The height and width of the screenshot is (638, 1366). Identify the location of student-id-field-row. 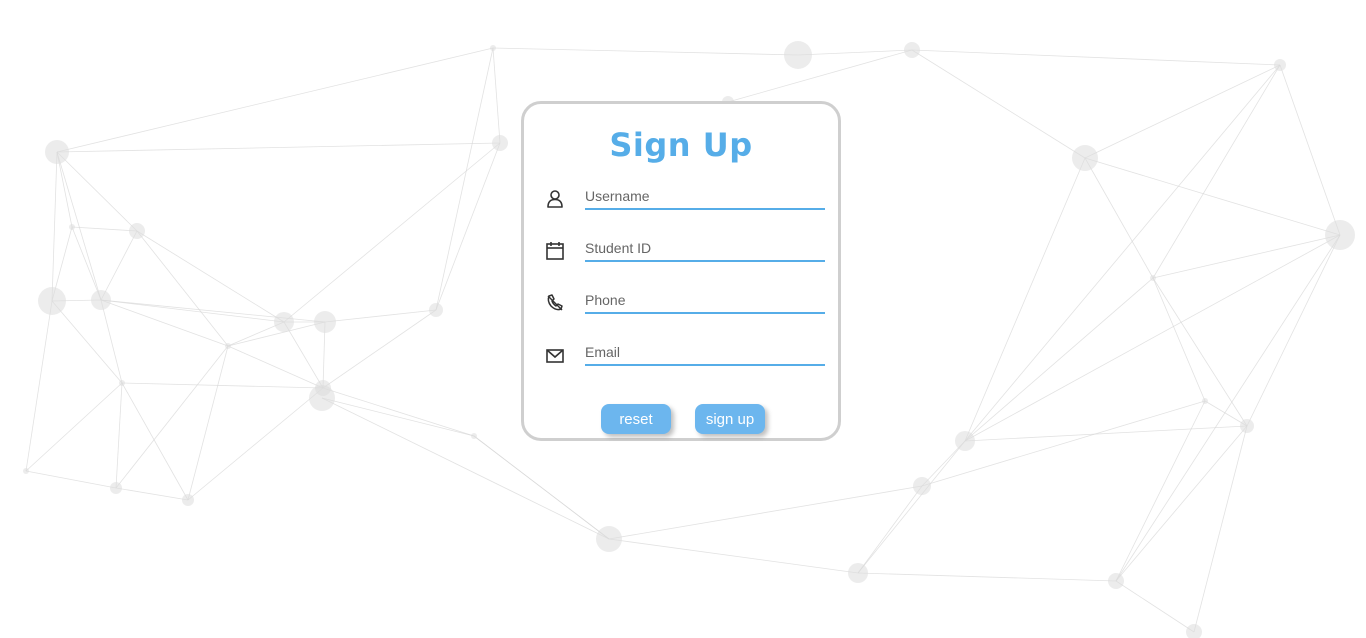
(684, 251).